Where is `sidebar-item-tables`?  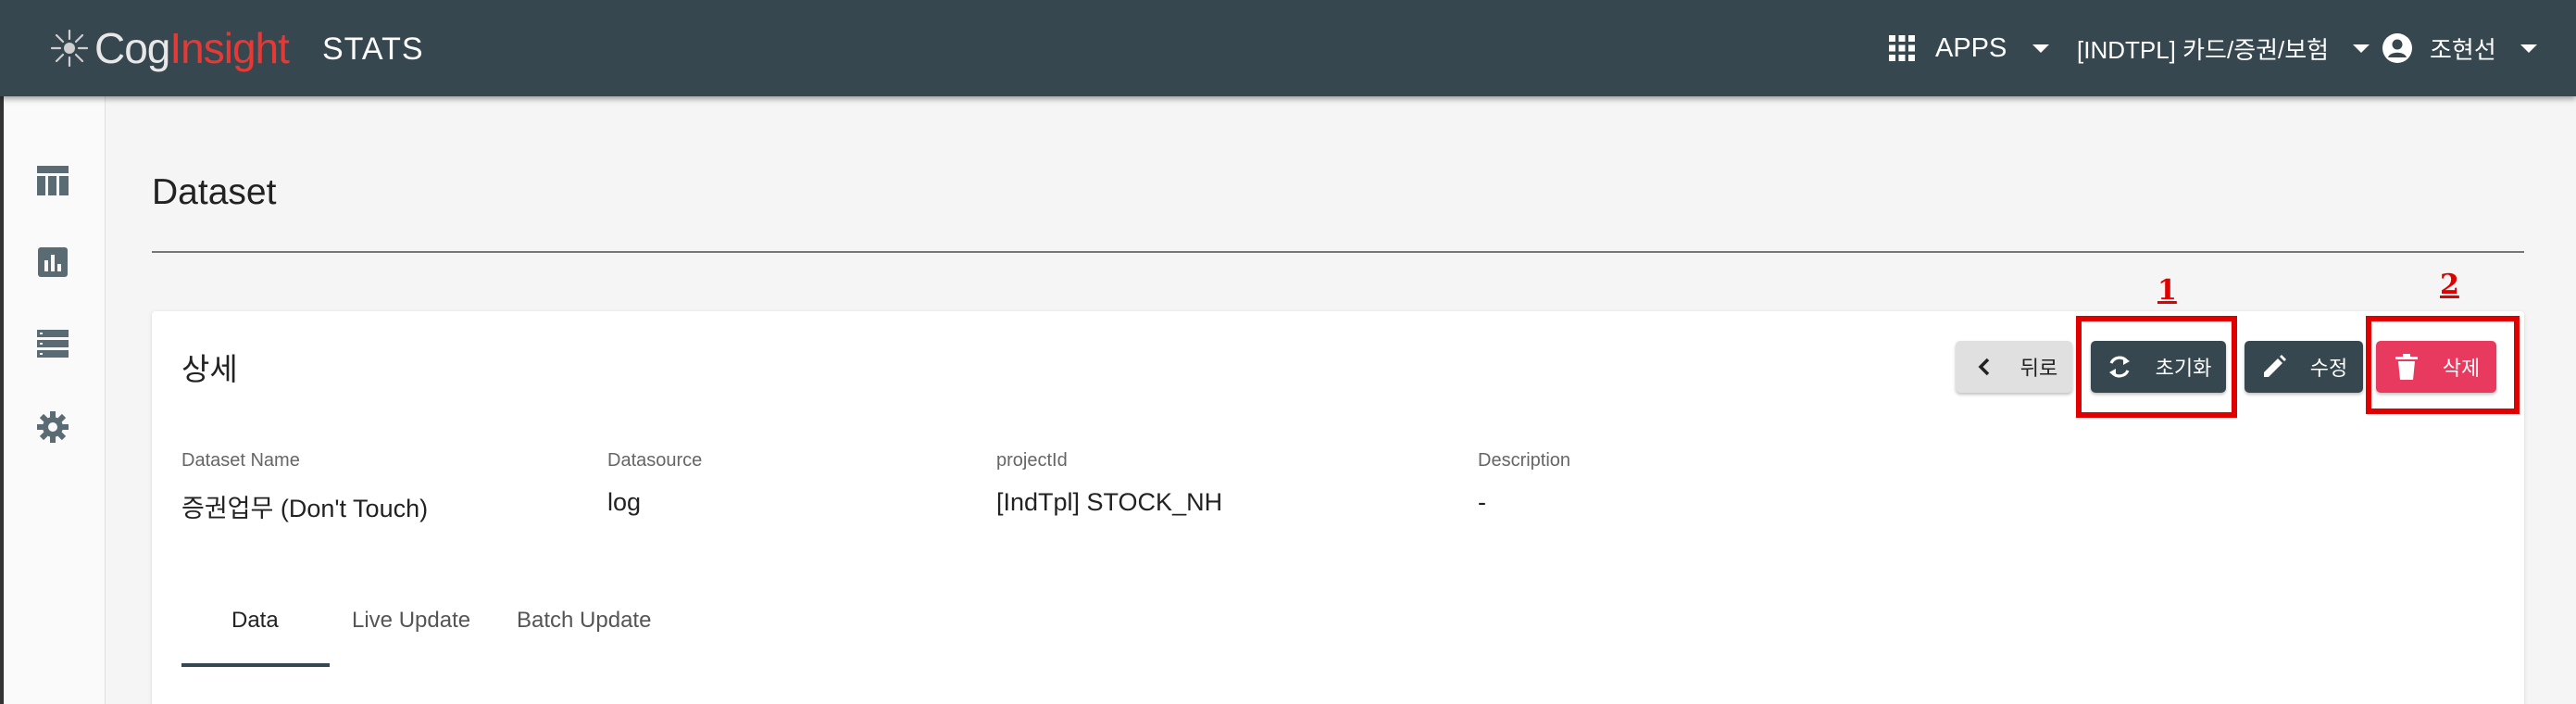 sidebar-item-tables is located at coordinates (52, 180).